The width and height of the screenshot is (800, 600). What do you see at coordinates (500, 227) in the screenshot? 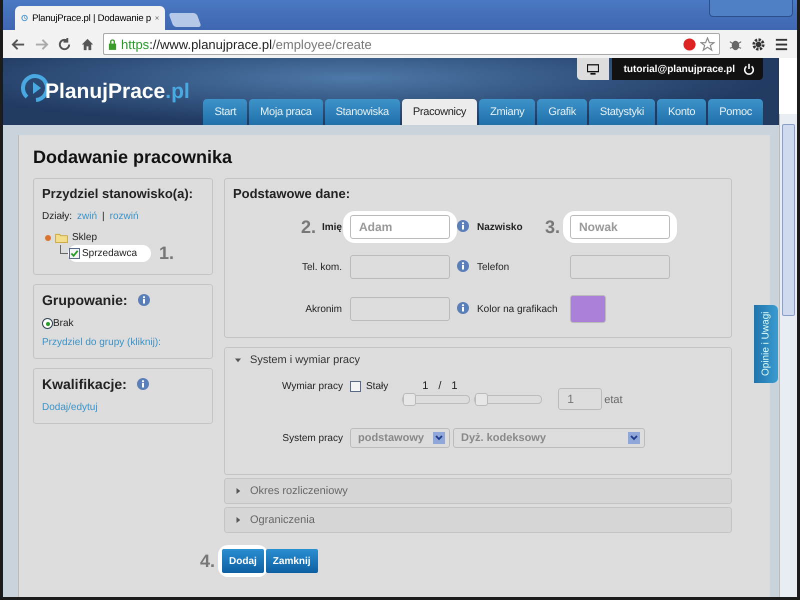
I see `field-label: Nazwisko` at bounding box center [500, 227].